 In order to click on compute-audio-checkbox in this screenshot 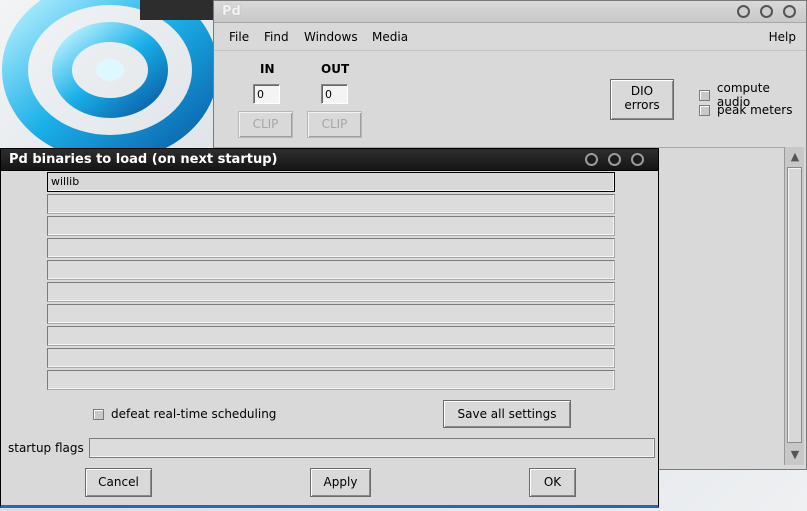, I will do `click(704, 95)`.